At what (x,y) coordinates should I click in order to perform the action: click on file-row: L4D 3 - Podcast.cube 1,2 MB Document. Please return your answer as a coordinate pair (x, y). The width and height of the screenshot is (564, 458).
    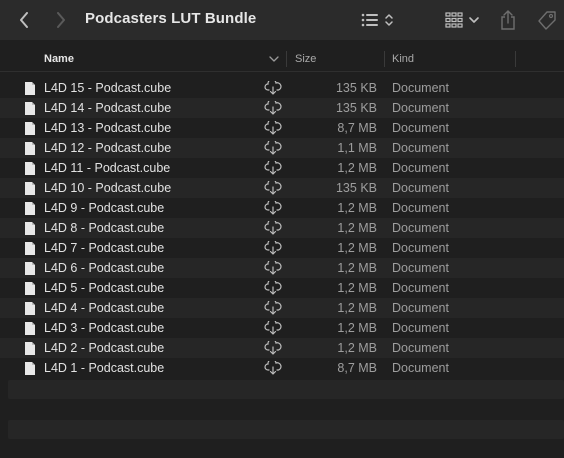
    Looking at the image, I should click on (282, 328).